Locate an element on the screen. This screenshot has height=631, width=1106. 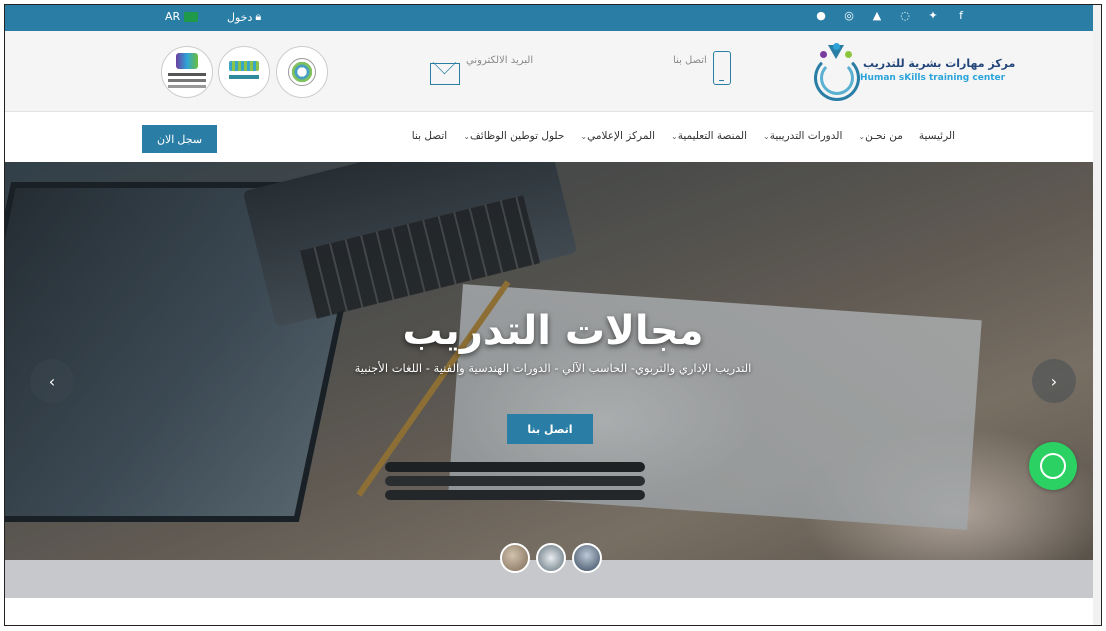
saudi-flag-icon is located at coordinates (191, 16).